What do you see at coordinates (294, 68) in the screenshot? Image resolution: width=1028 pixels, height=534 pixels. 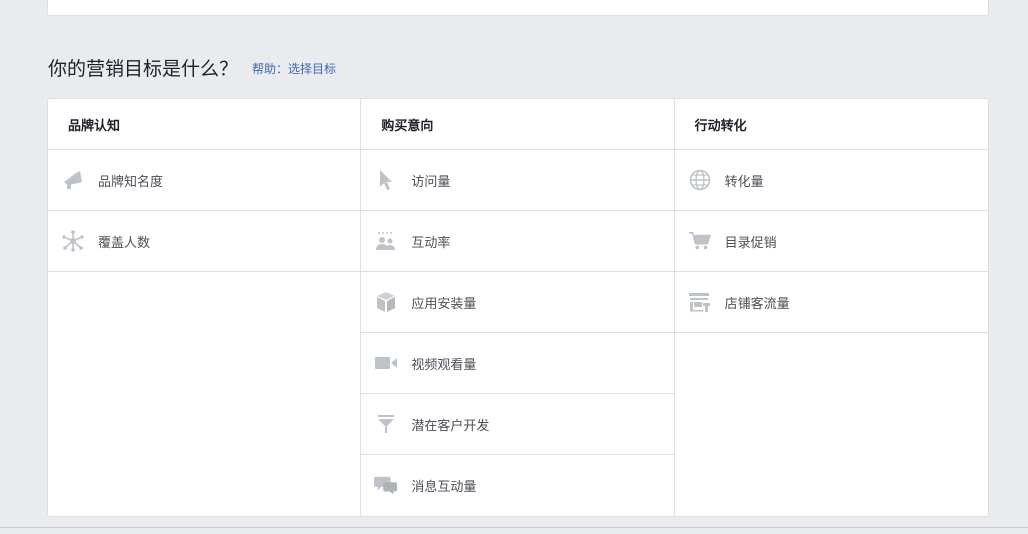 I see `help-choose-objective-link: 帮助：选择目标` at bounding box center [294, 68].